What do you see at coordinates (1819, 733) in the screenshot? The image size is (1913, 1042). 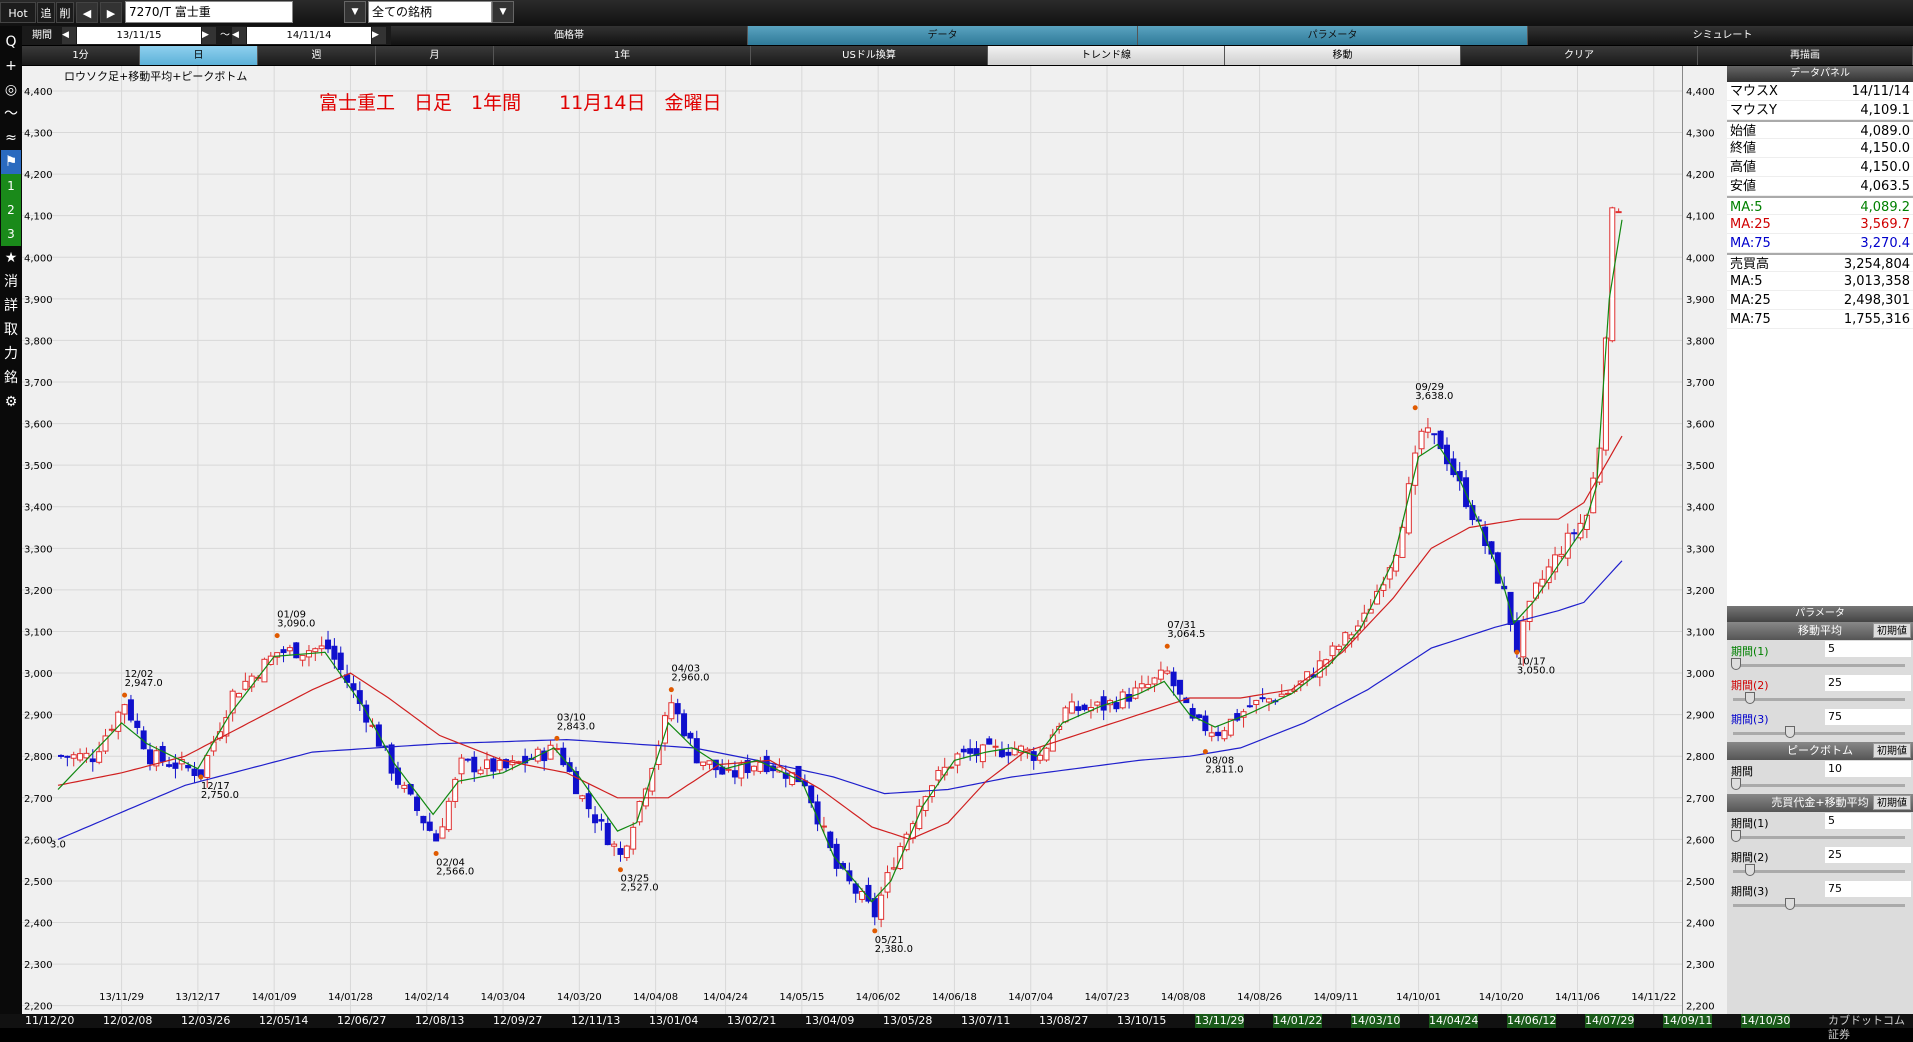 I see `ma-period-3-slider` at bounding box center [1819, 733].